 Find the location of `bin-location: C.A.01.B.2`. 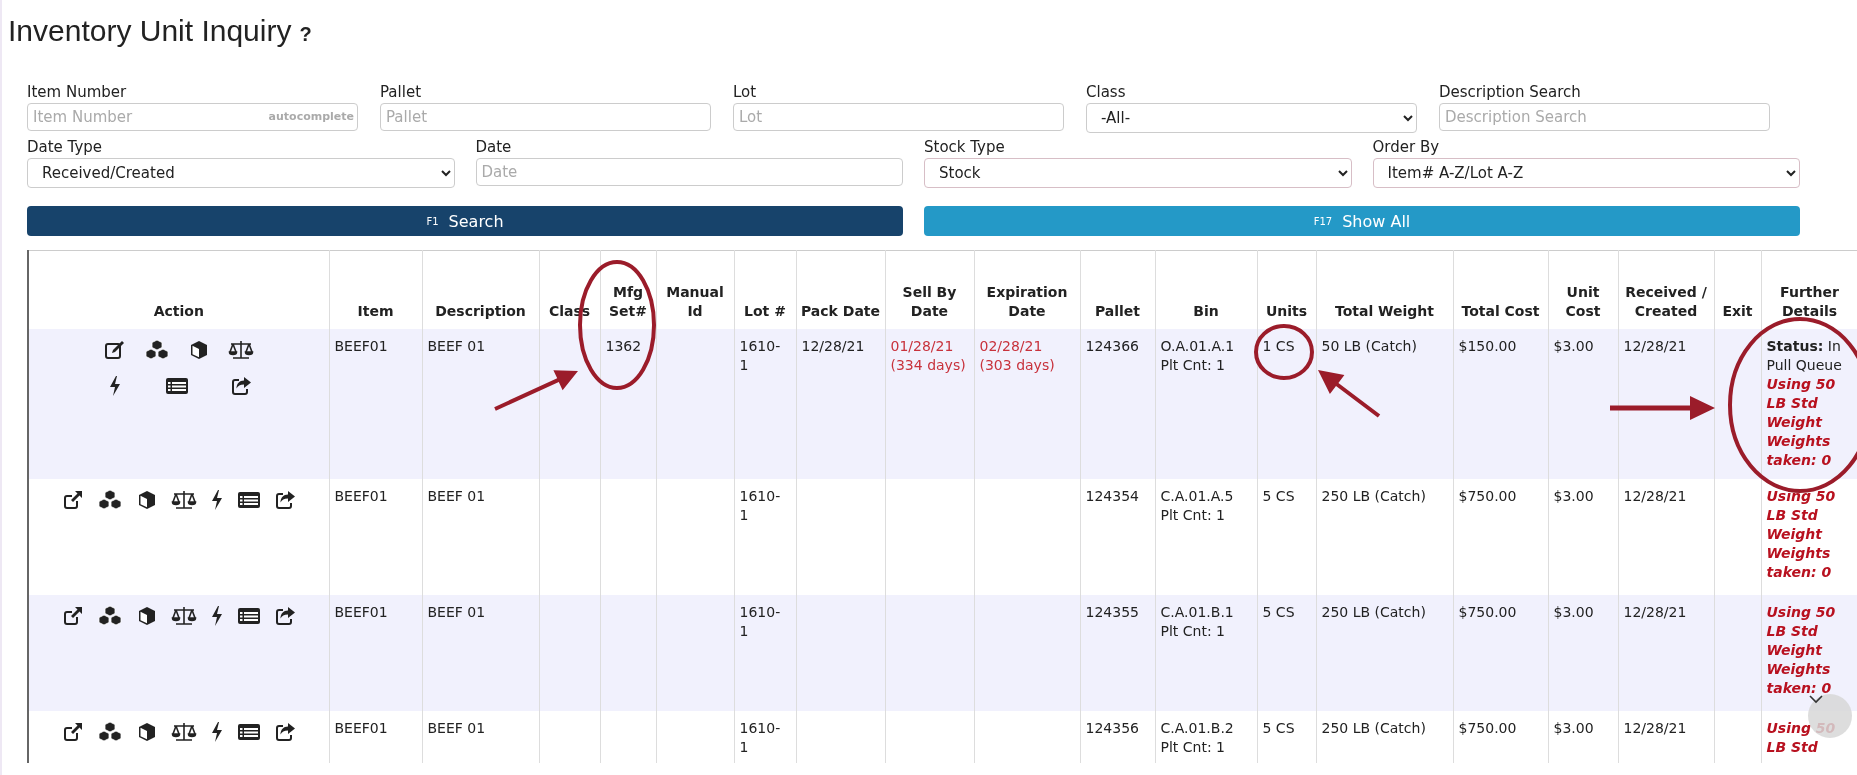

bin-location: C.A.01.B.2 is located at coordinates (1197, 728).